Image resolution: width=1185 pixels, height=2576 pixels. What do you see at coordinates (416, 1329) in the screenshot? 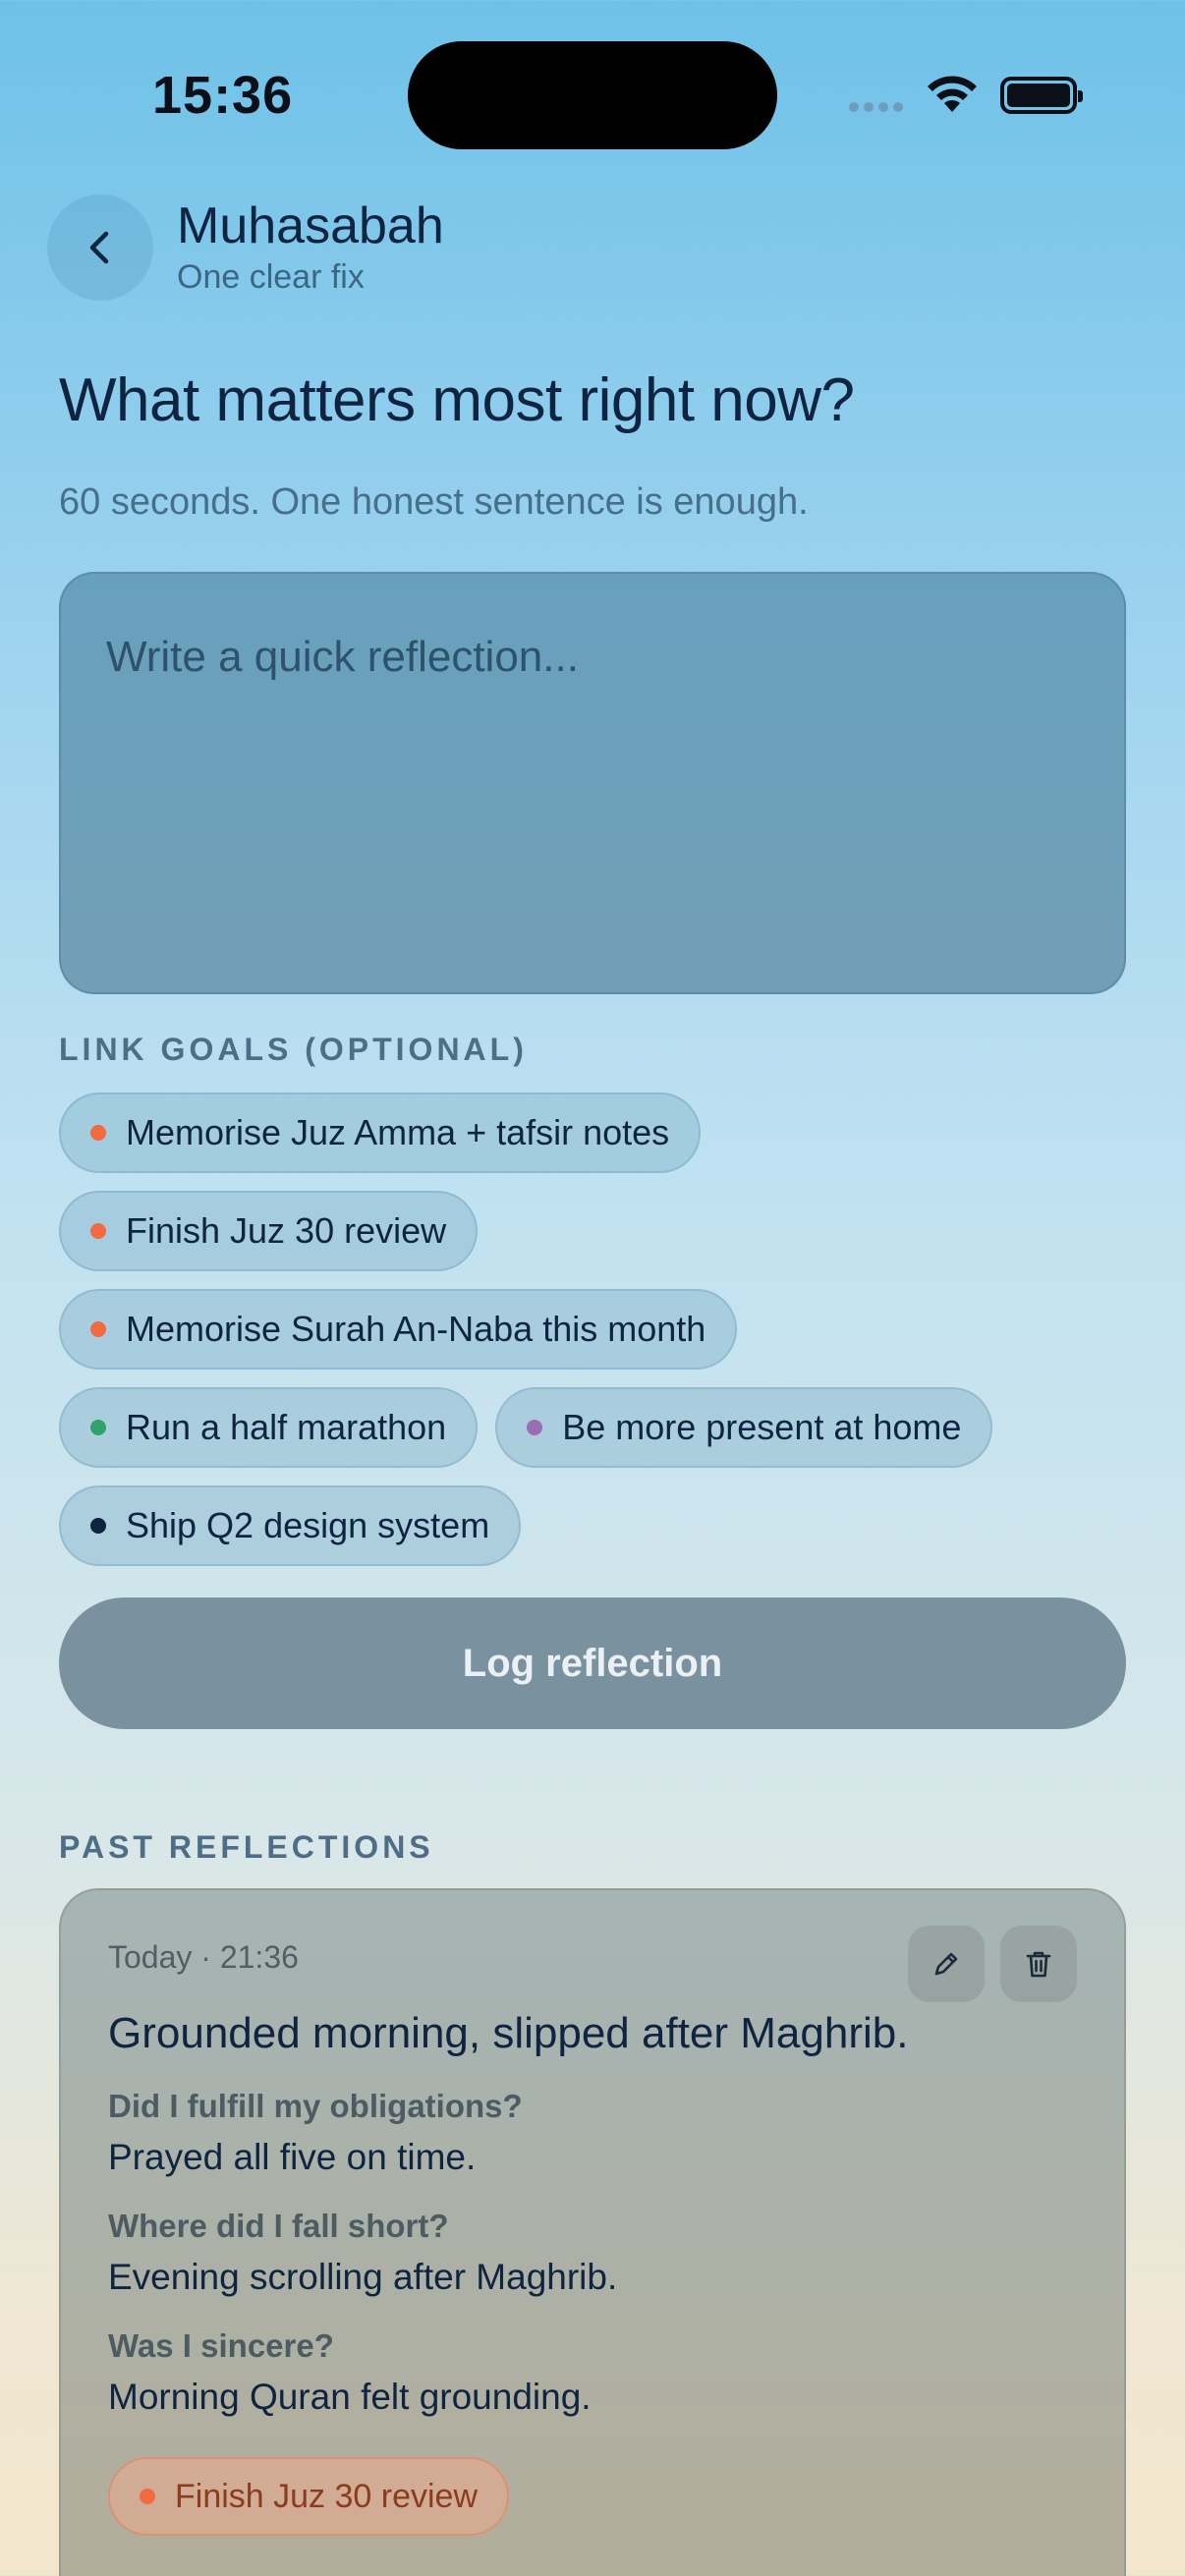
I see `goal-chip-label: Memorise Surah An-Naba this month` at bounding box center [416, 1329].